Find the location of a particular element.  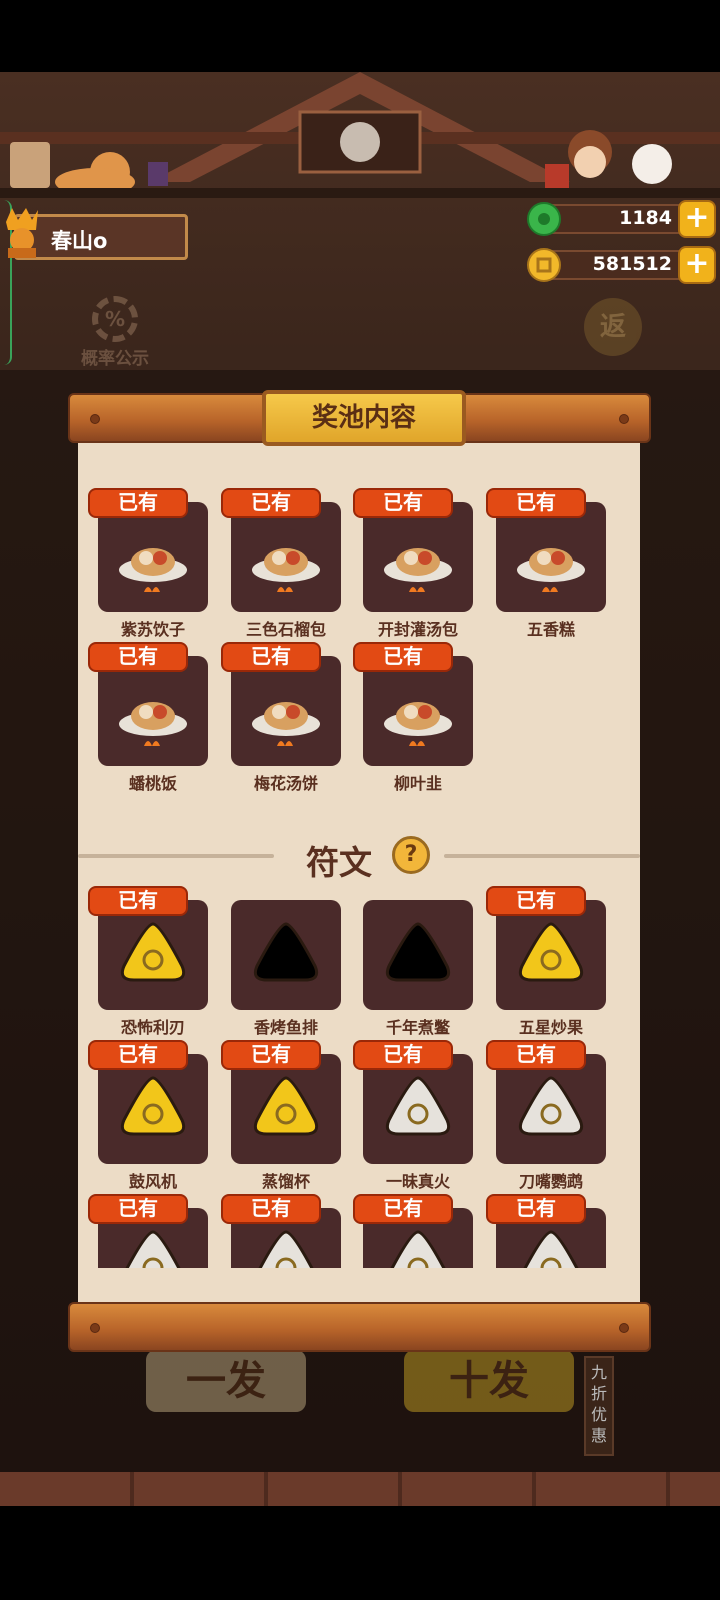

dish-card: 已有柳叶韭 is located at coordinates (413, 712).